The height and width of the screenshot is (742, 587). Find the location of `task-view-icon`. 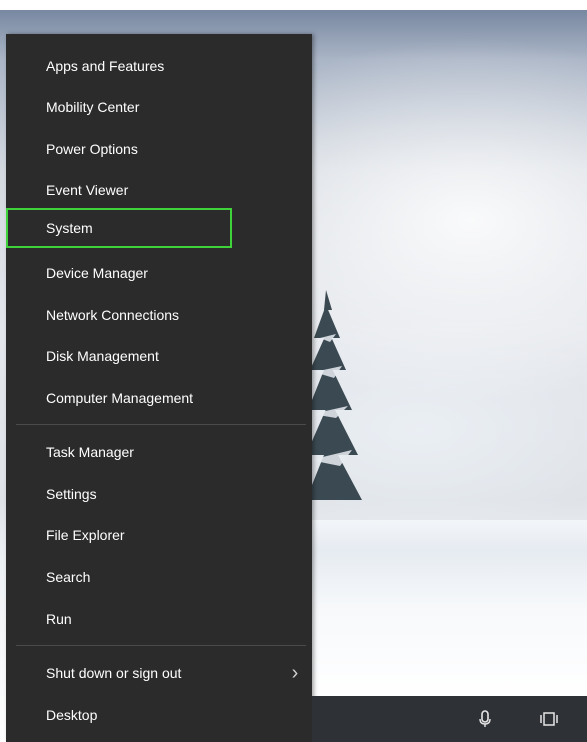

task-view-icon is located at coordinates (549, 719).